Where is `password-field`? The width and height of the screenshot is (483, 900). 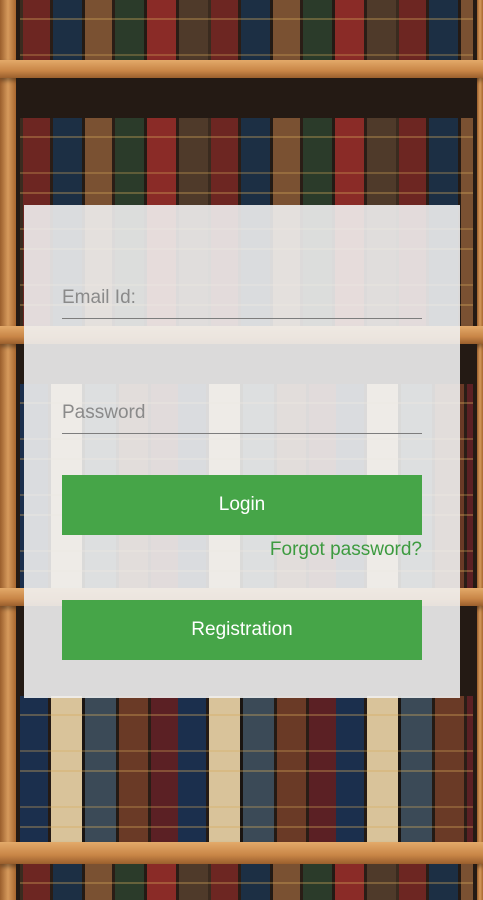
password-field is located at coordinates (242, 416).